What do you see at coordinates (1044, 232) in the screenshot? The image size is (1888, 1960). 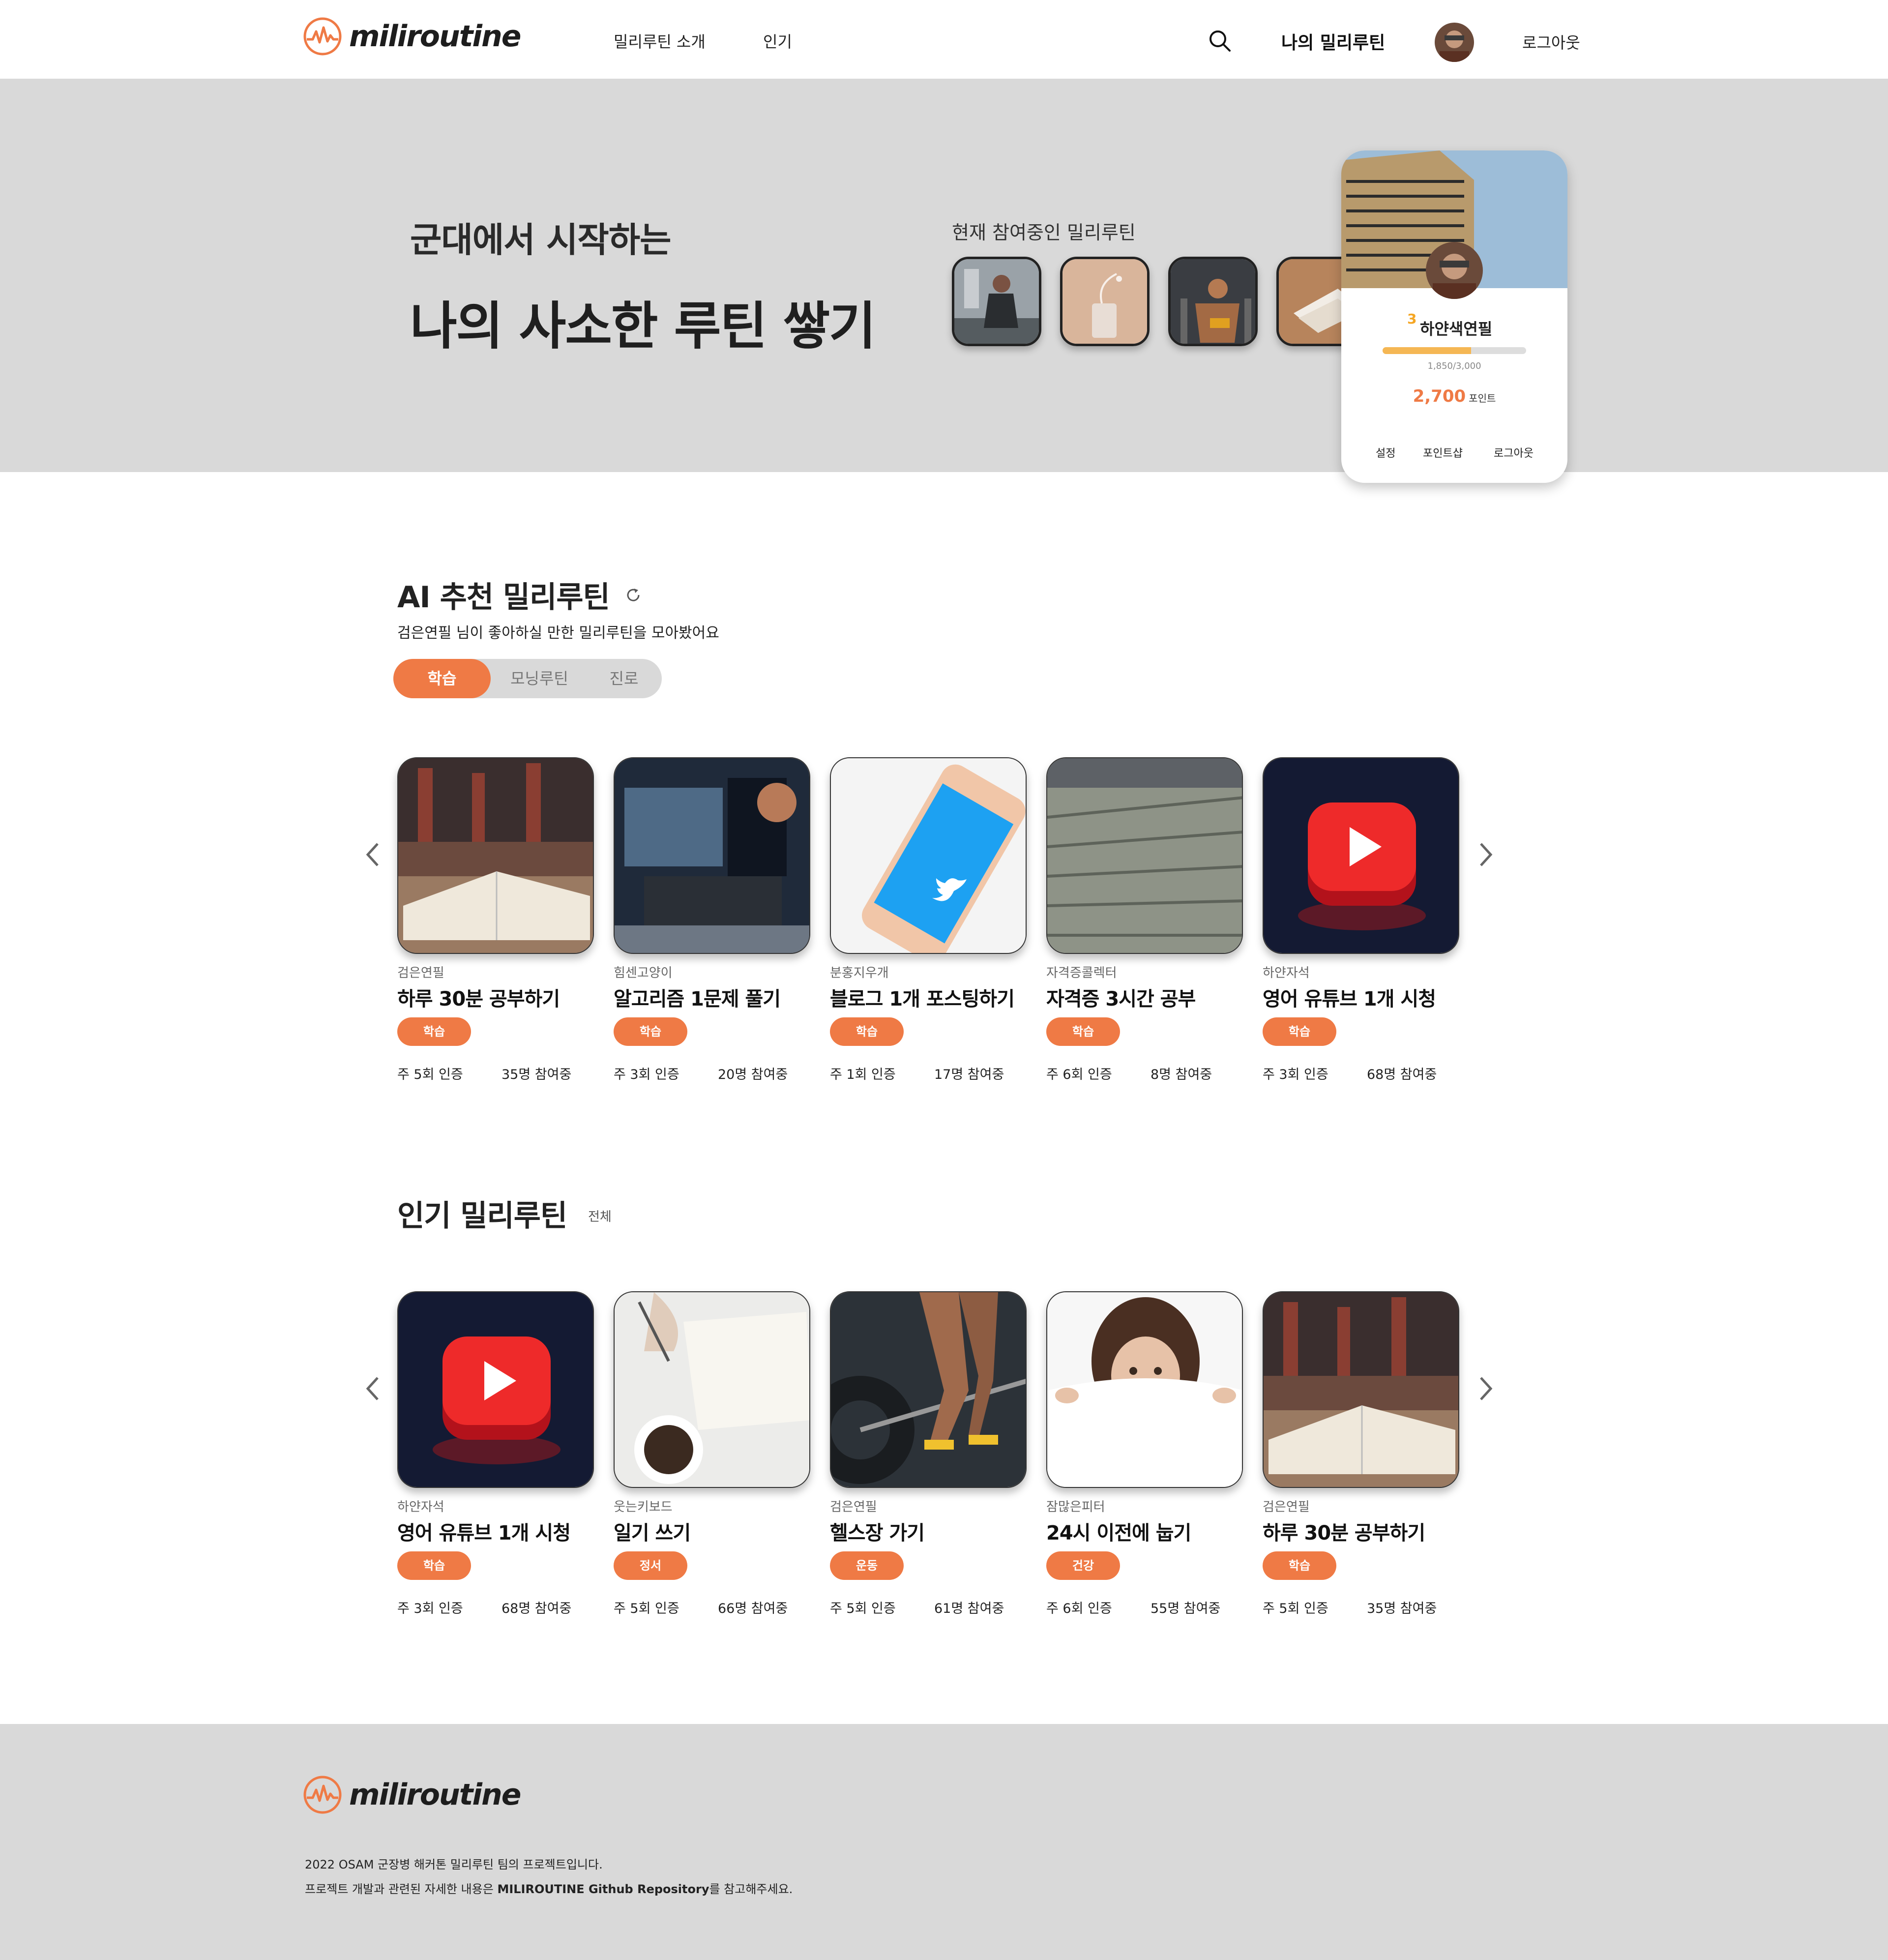 I see `current-routines-label: 현재 참여중인 밀리루틴` at bounding box center [1044, 232].